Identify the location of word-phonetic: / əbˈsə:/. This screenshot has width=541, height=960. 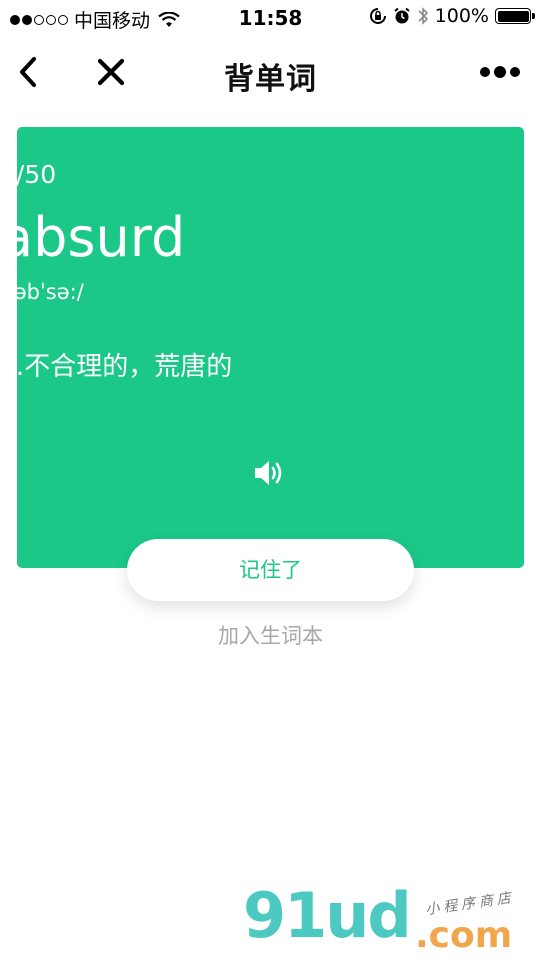
(42, 292).